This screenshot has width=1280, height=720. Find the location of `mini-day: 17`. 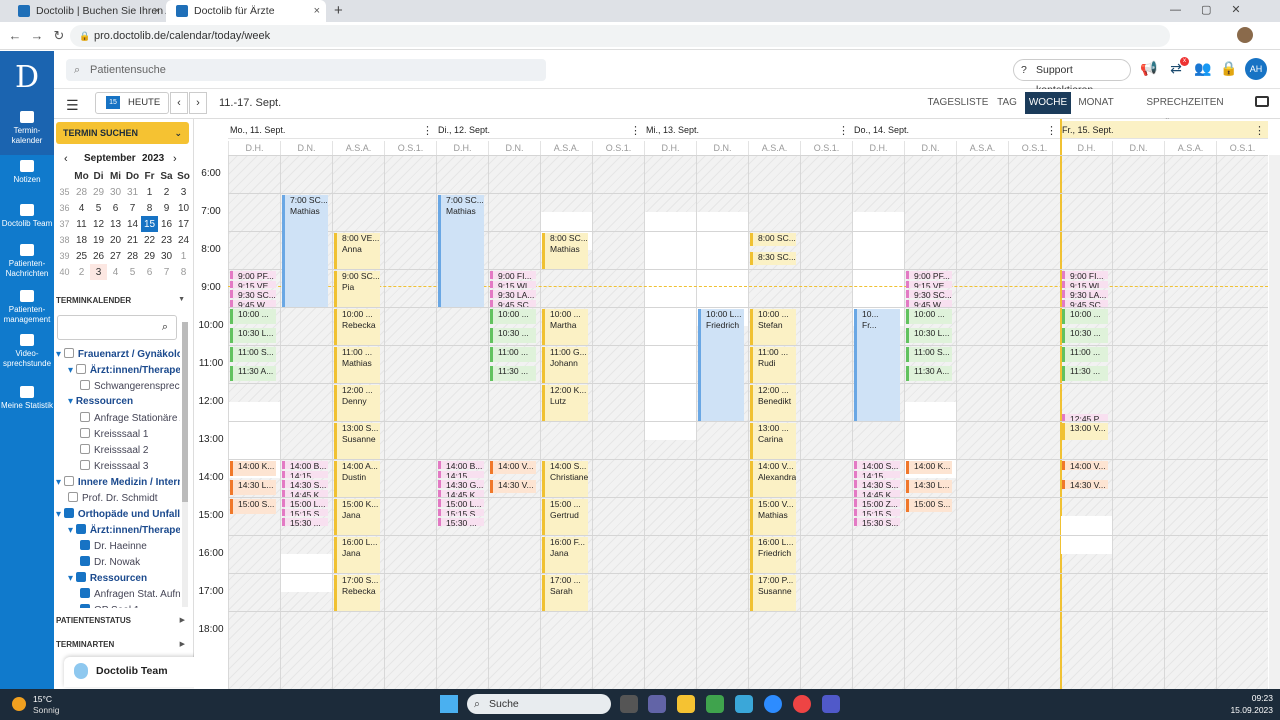

mini-day: 17 is located at coordinates (183, 224).